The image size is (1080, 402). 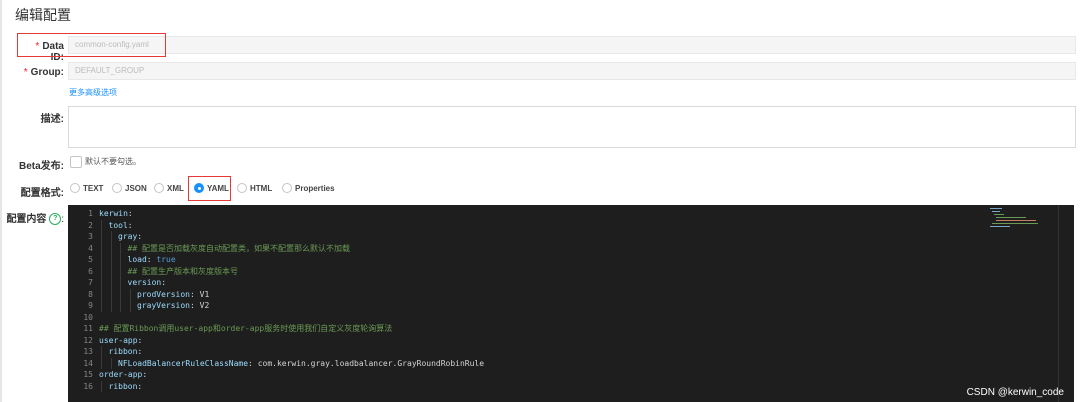 I want to click on code-line: 13 ribbon:, so click(x=560, y=352).